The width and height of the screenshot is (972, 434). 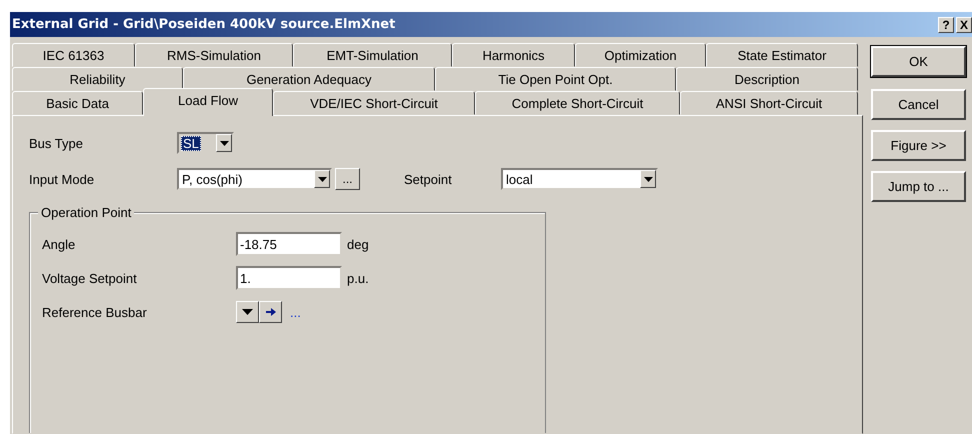 What do you see at coordinates (374, 103) in the screenshot?
I see `tab: VDE/IEC Short-Circuit` at bounding box center [374, 103].